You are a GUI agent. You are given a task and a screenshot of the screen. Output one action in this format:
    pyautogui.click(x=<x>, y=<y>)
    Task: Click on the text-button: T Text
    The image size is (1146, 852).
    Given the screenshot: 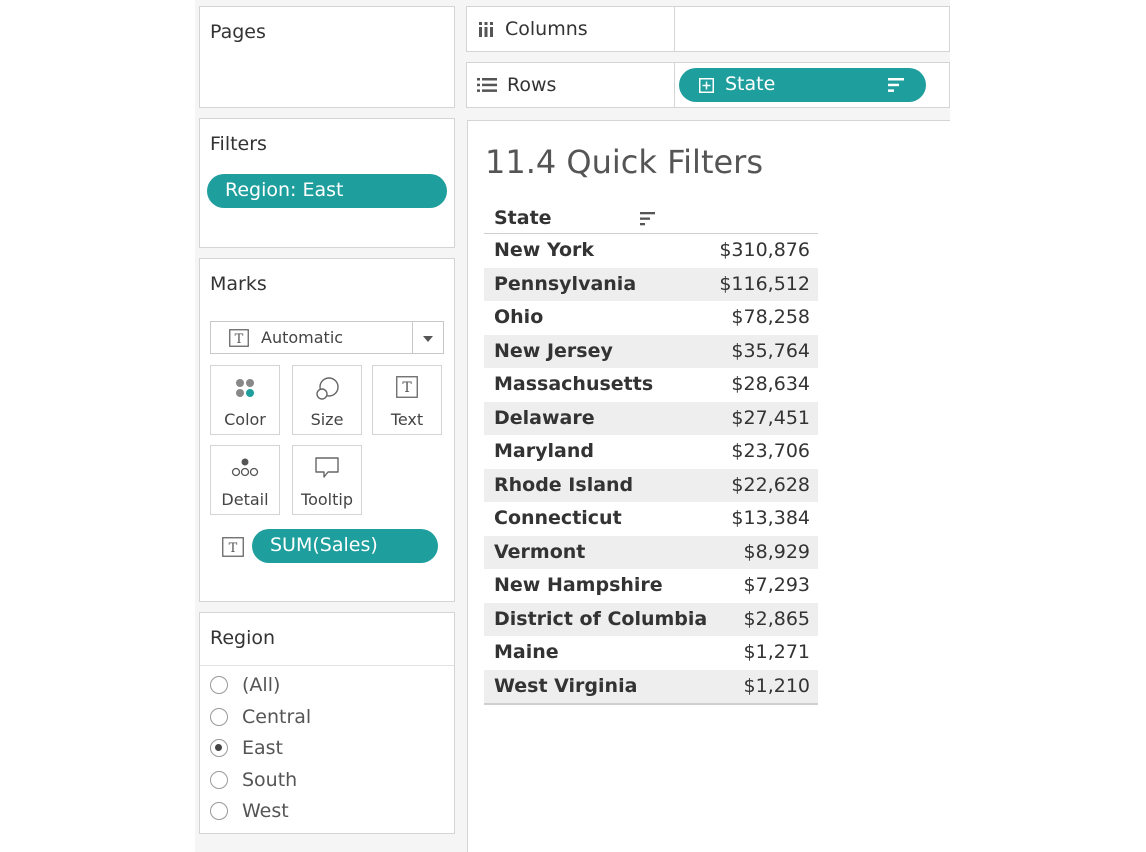 What is the action you would take?
    pyautogui.click(x=407, y=400)
    